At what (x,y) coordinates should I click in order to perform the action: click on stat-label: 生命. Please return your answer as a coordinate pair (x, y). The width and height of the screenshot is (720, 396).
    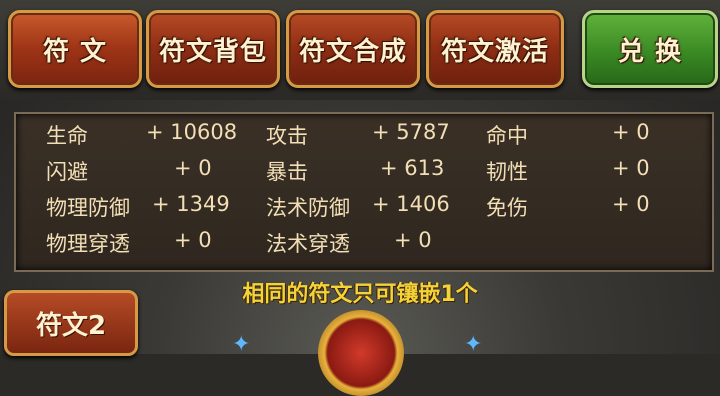
    Looking at the image, I should click on (67, 136).